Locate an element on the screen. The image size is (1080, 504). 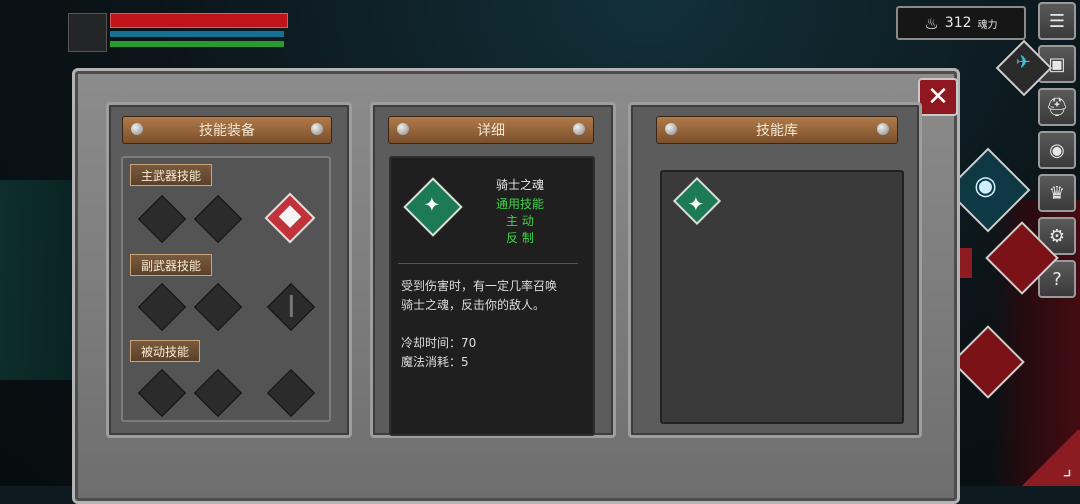
detail-title-text: 详细 is located at coordinates (491, 131).